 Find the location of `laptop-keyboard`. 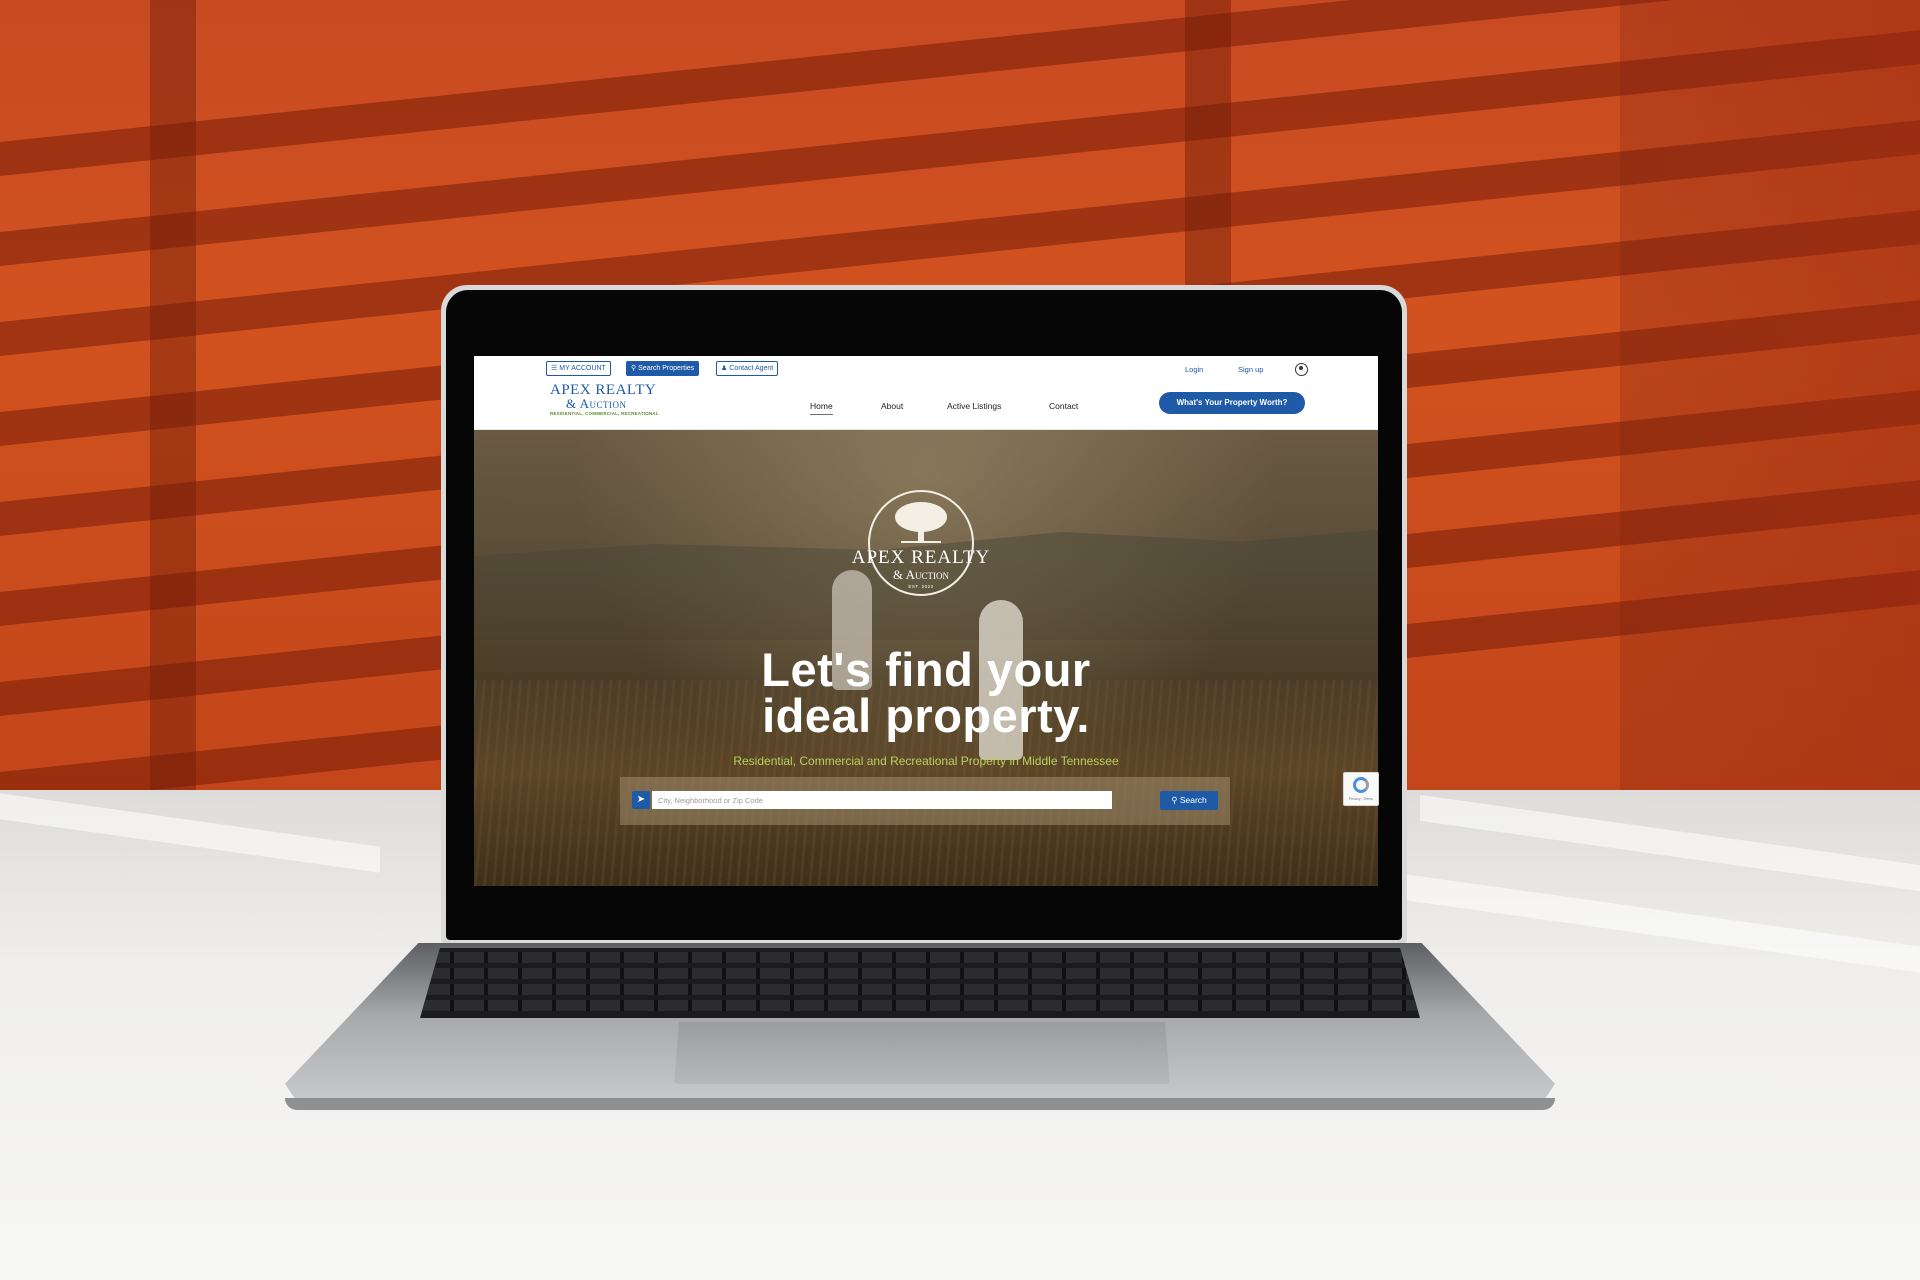

laptop-keyboard is located at coordinates (920, 983).